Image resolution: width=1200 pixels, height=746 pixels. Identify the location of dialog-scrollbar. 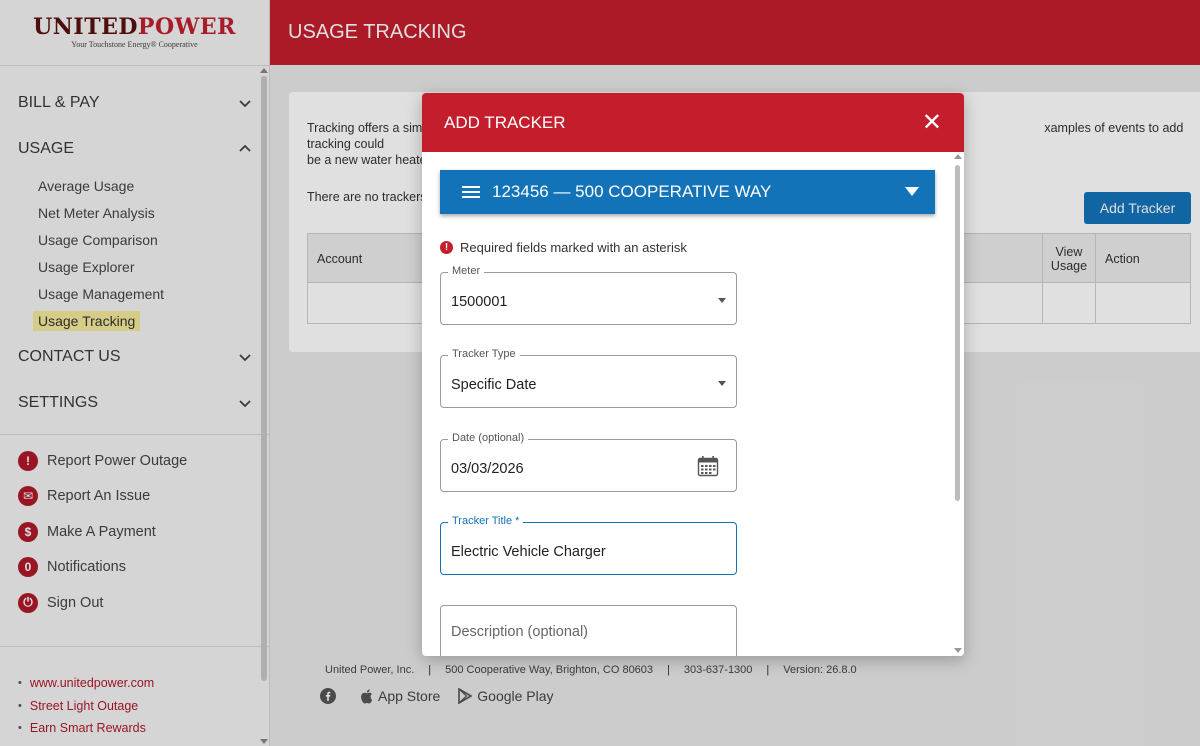
(958, 404).